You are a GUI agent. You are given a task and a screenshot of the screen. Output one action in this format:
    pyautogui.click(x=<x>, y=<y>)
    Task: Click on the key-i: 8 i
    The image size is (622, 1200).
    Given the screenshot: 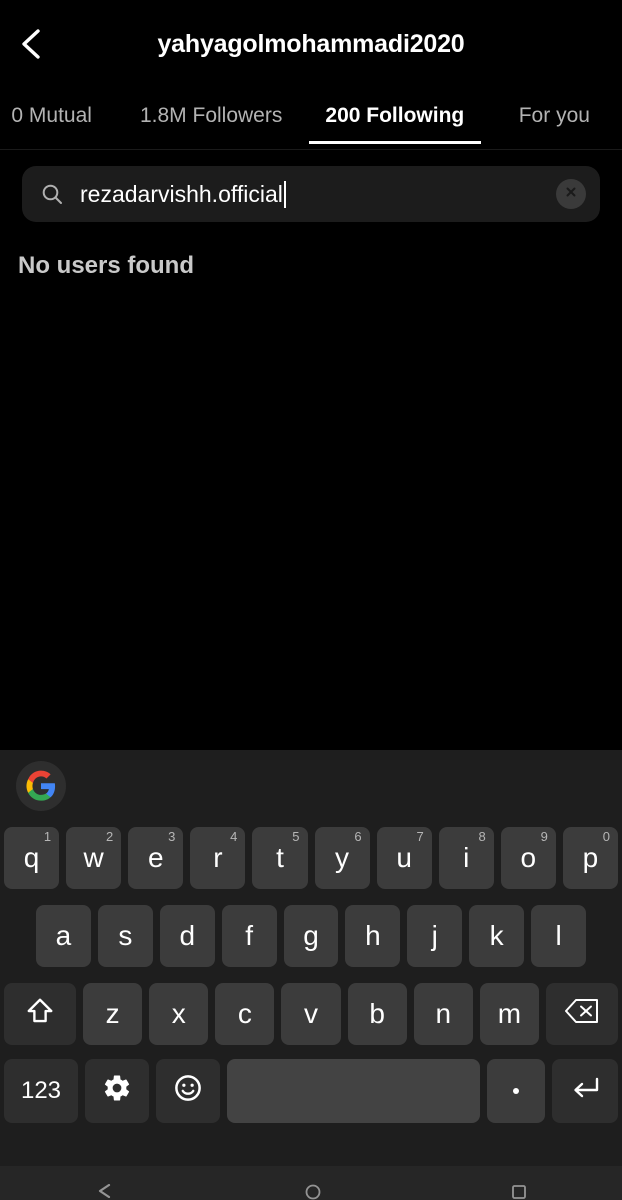 What is the action you would take?
    pyautogui.click(x=466, y=858)
    